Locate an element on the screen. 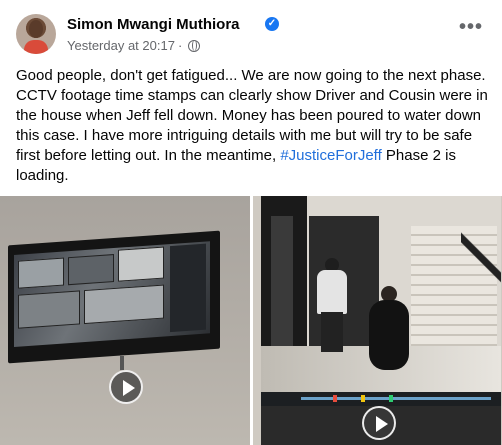 This screenshot has height=445, width=502. cctv-timeline-bar is located at coordinates (381, 399).